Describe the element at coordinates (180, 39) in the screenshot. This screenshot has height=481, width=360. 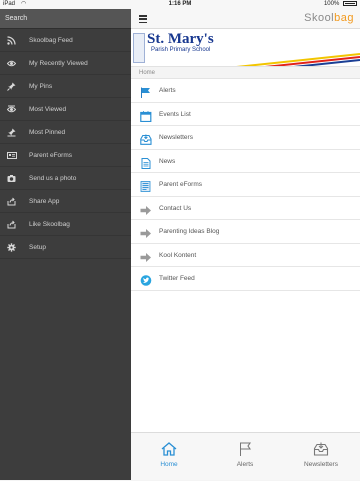
I see `school-name: St. Mary's` at that location.